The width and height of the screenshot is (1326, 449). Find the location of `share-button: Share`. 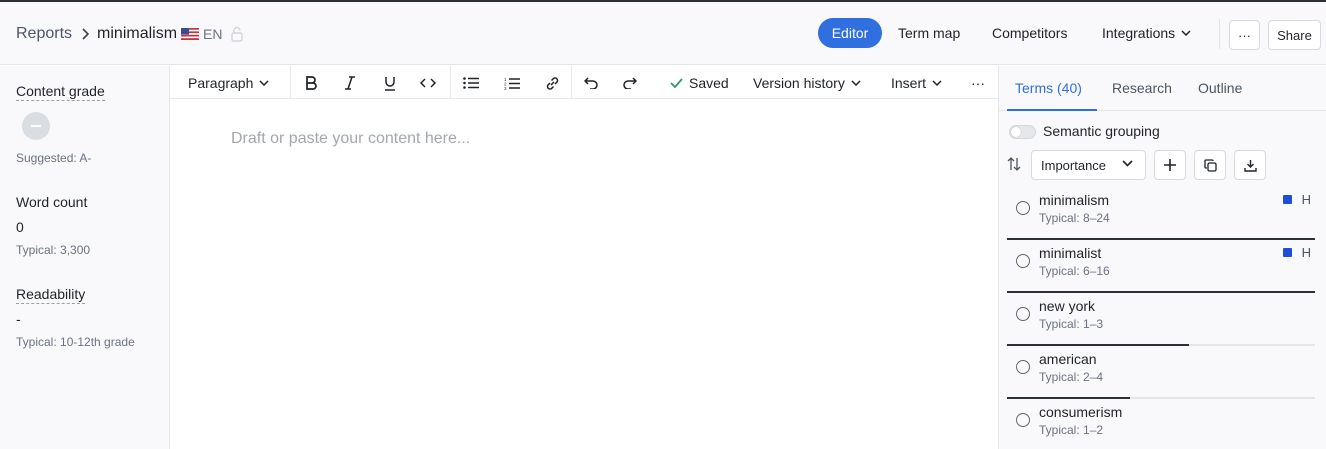

share-button: Share is located at coordinates (1294, 35).